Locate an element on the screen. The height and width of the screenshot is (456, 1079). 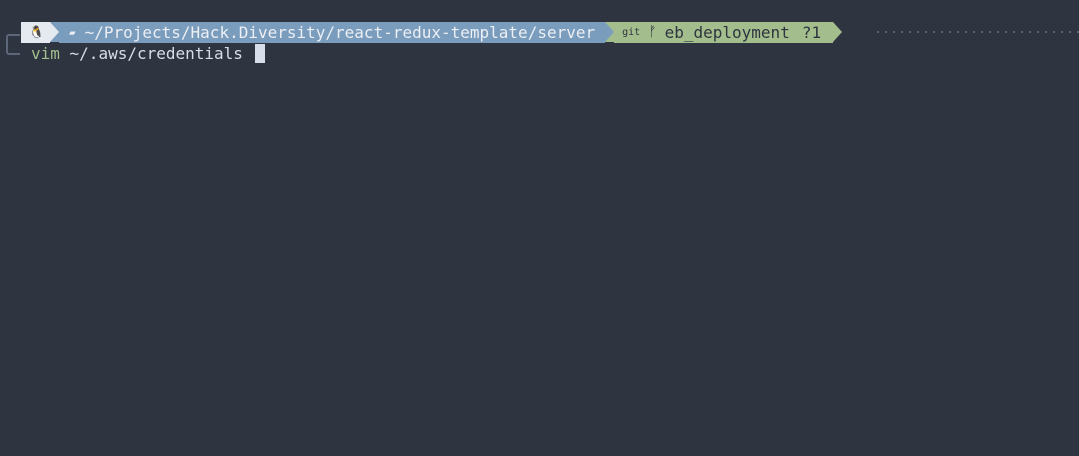
git-segment: git ᚠ eb_deployment ?1 is located at coordinates (724, 32).